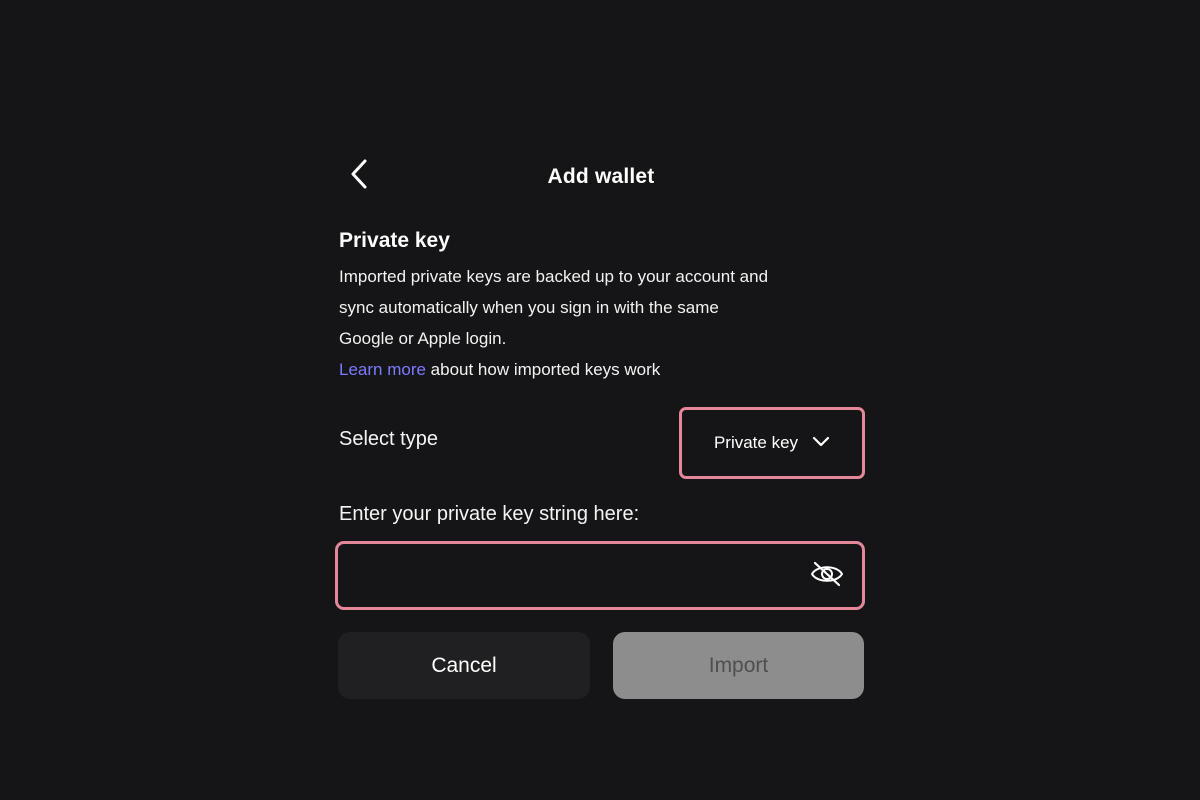 The image size is (1200, 800). I want to click on visibility-toggle, so click(827, 576).